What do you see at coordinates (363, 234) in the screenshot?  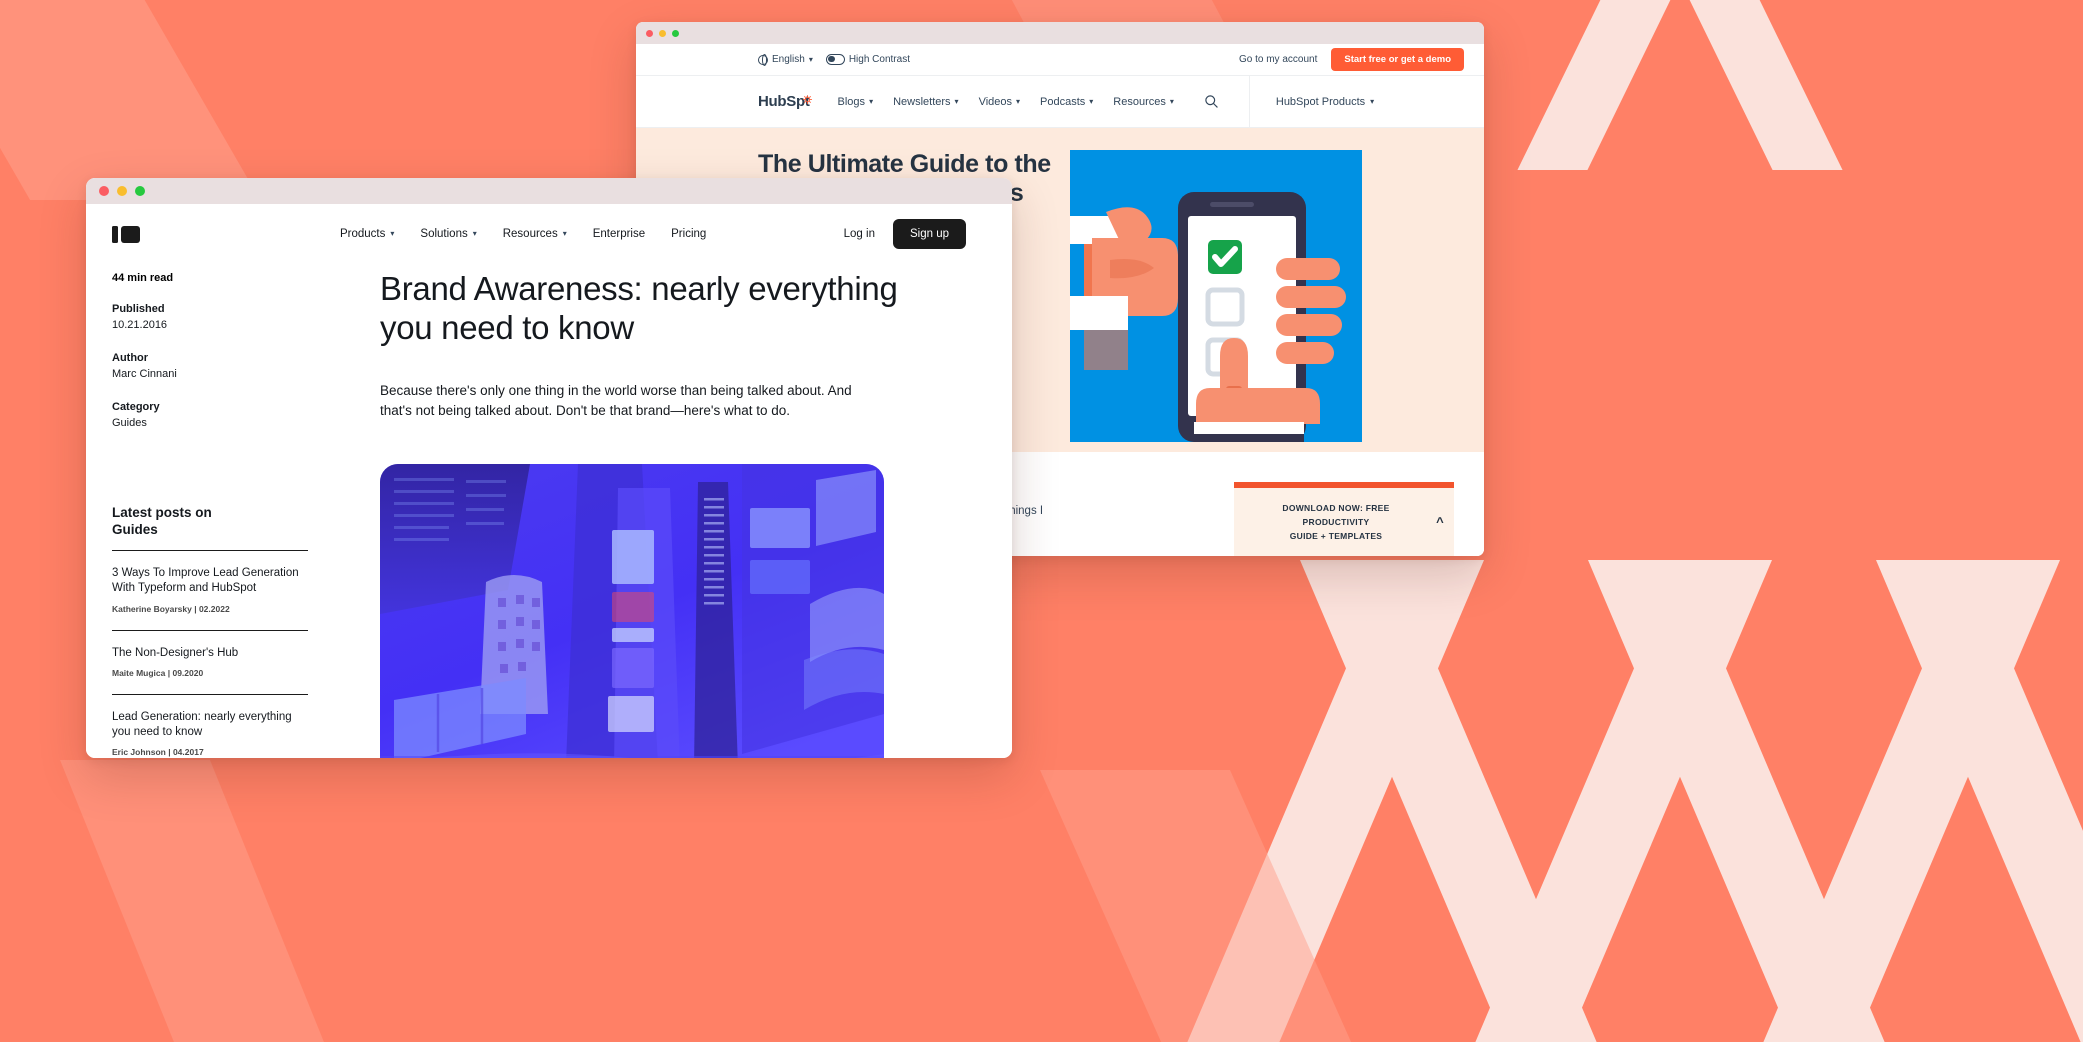 I see `nav-label: Products` at bounding box center [363, 234].